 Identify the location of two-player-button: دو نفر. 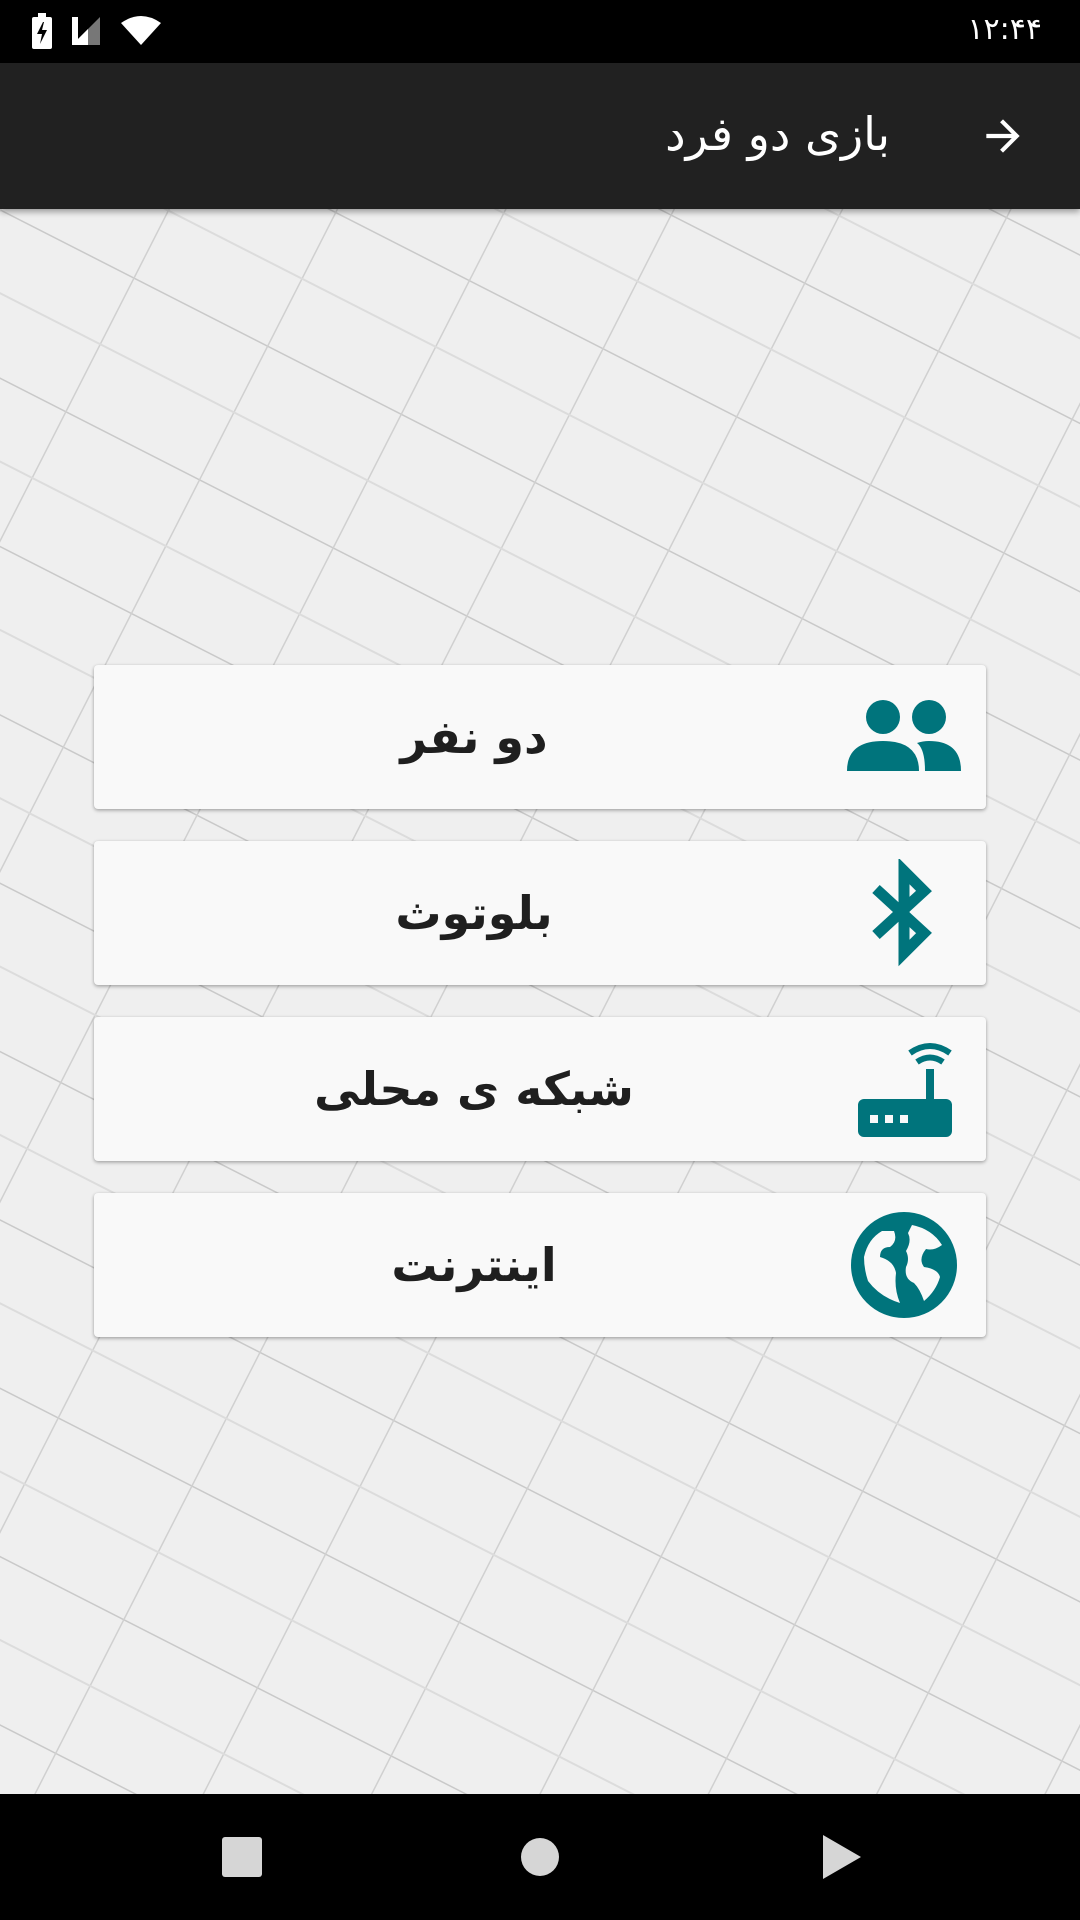
(540, 737).